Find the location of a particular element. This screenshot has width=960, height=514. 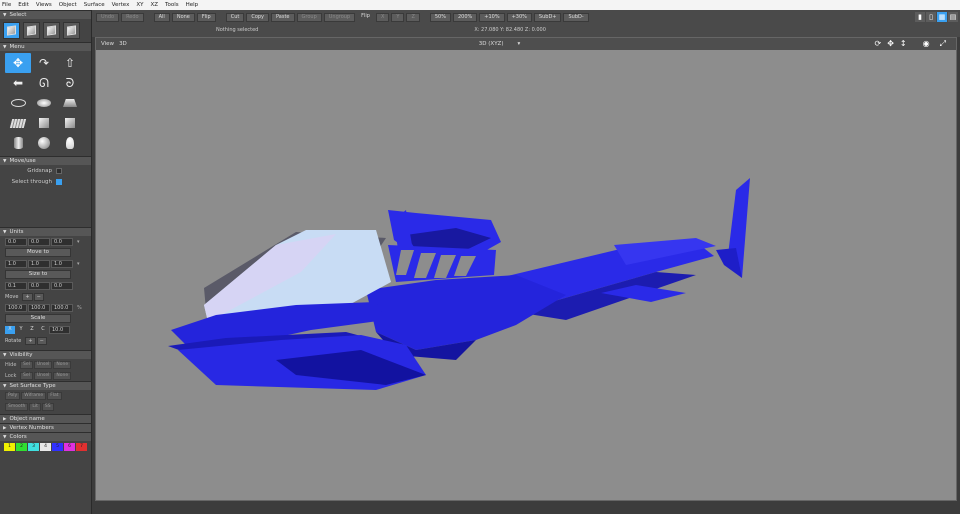

group-button: Group is located at coordinates (309, 17).